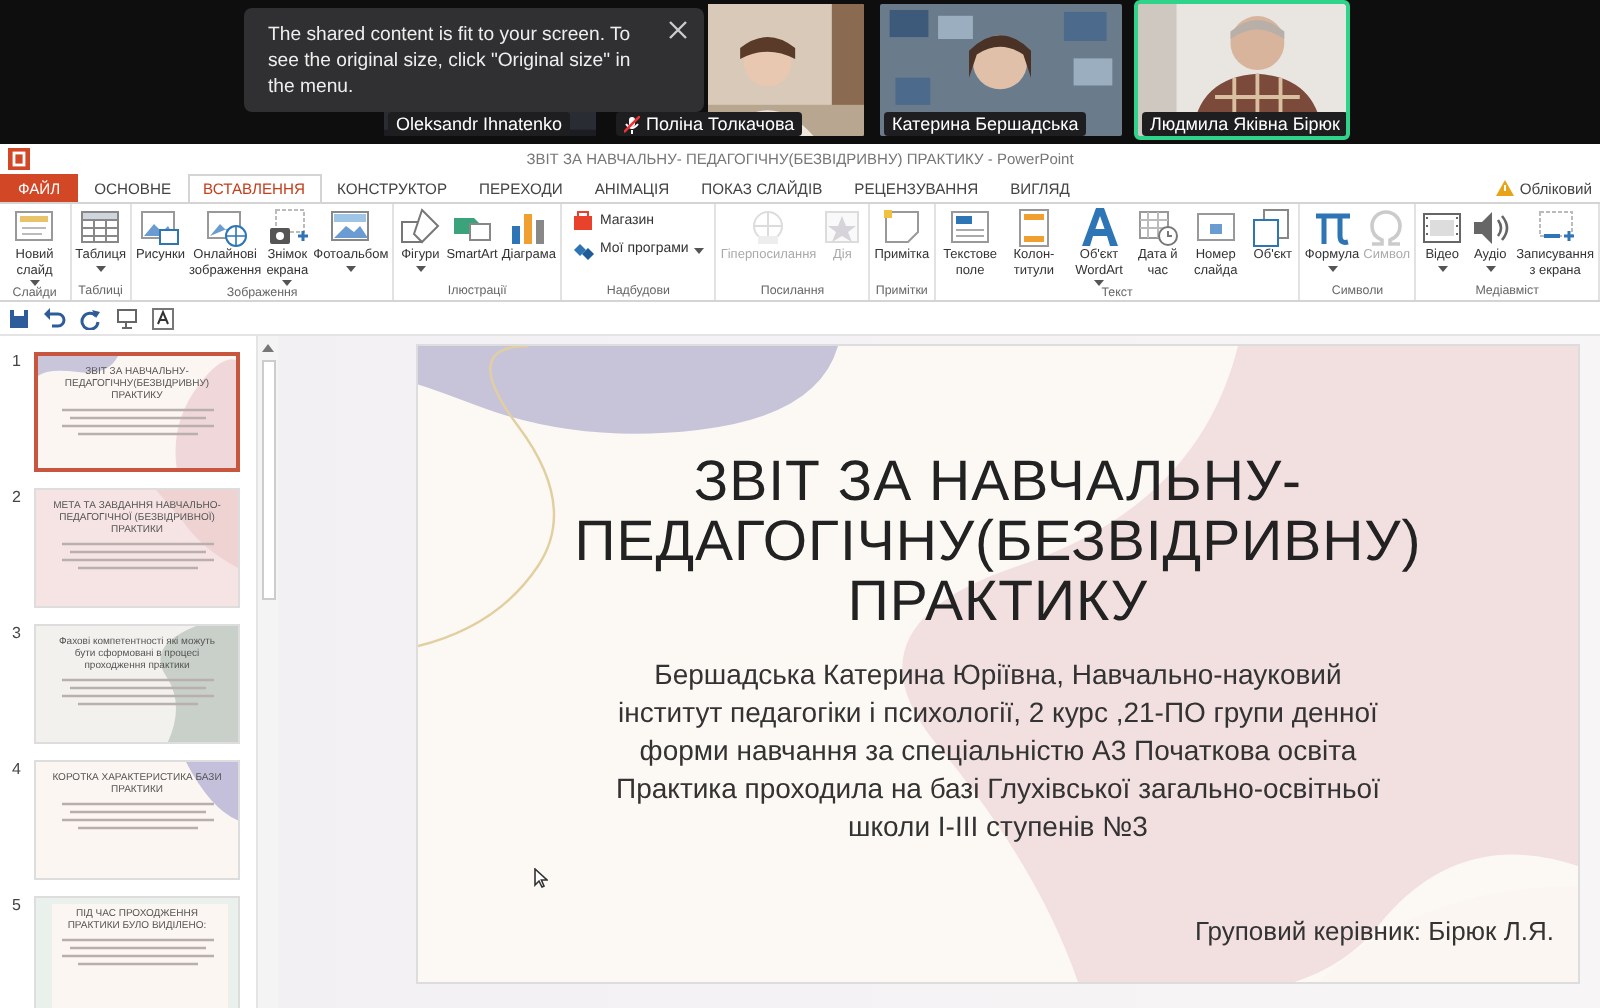 Image resolution: width=1600 pixels, height=1008 pixels. What do you see at coordinates (17, 497) in the screenshot?
I see `slide-number: 2` at bounding box center [17, 497].